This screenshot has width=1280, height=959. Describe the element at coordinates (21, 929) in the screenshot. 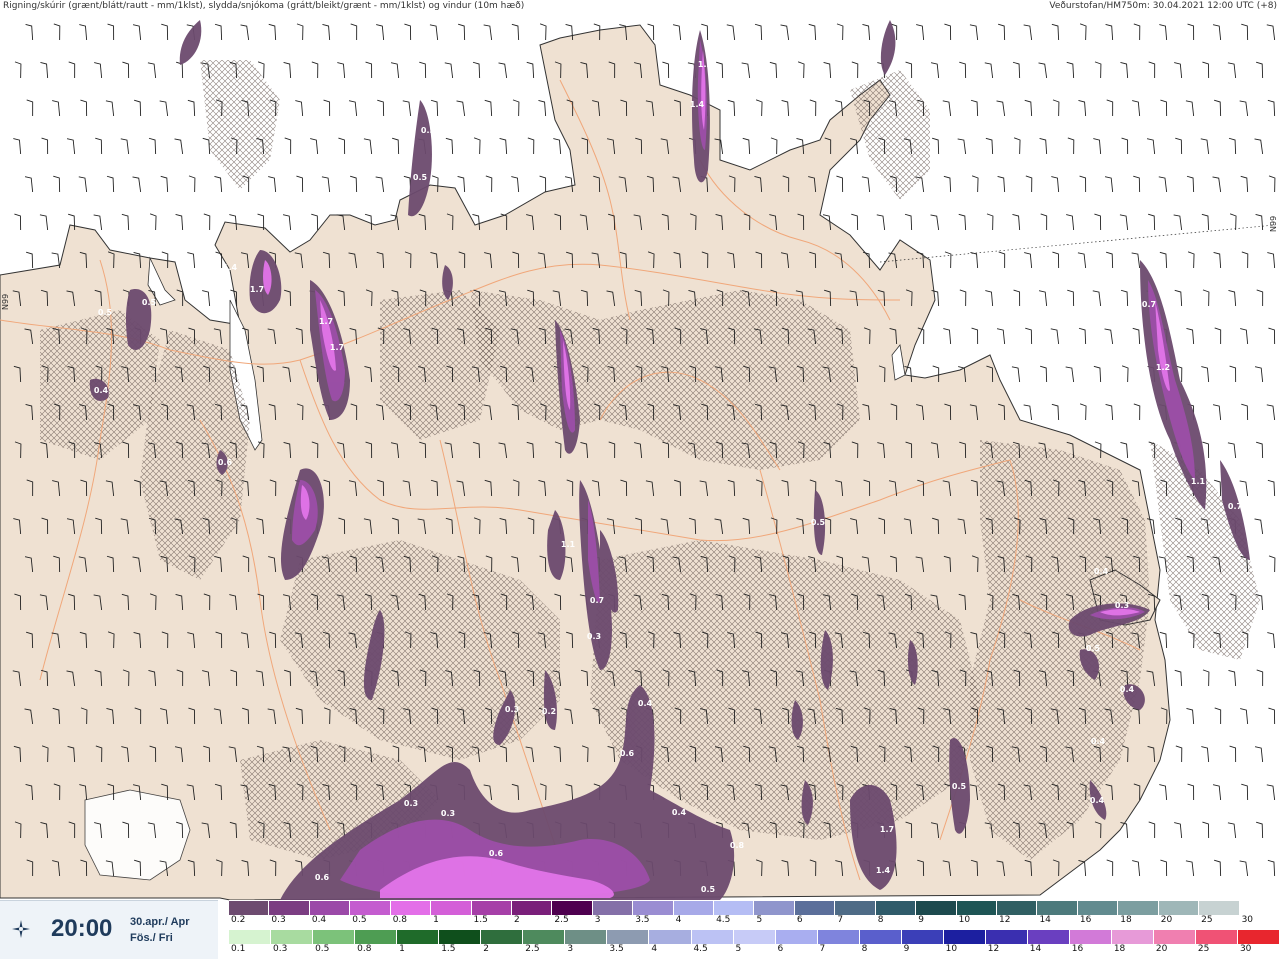

I see `met-office-logo-icon` at that location.